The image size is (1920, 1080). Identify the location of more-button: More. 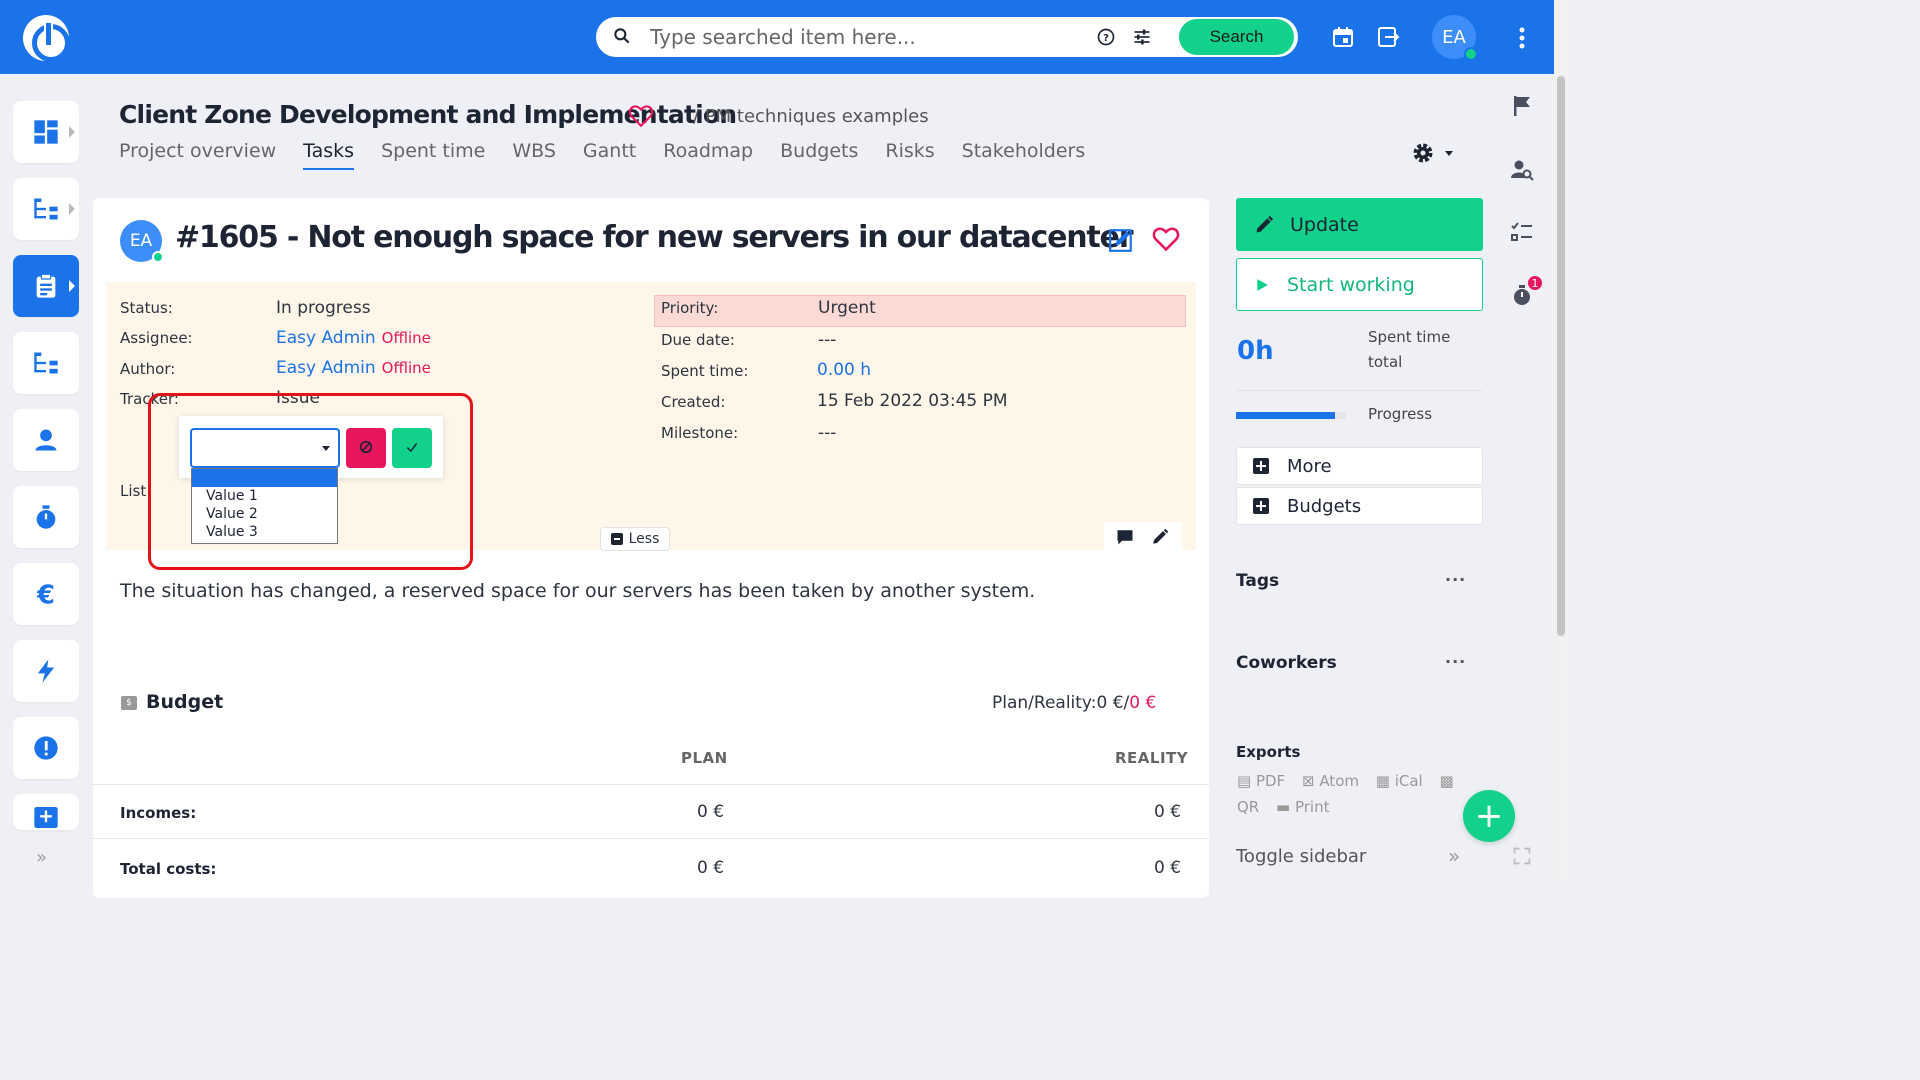
(1359, 466).